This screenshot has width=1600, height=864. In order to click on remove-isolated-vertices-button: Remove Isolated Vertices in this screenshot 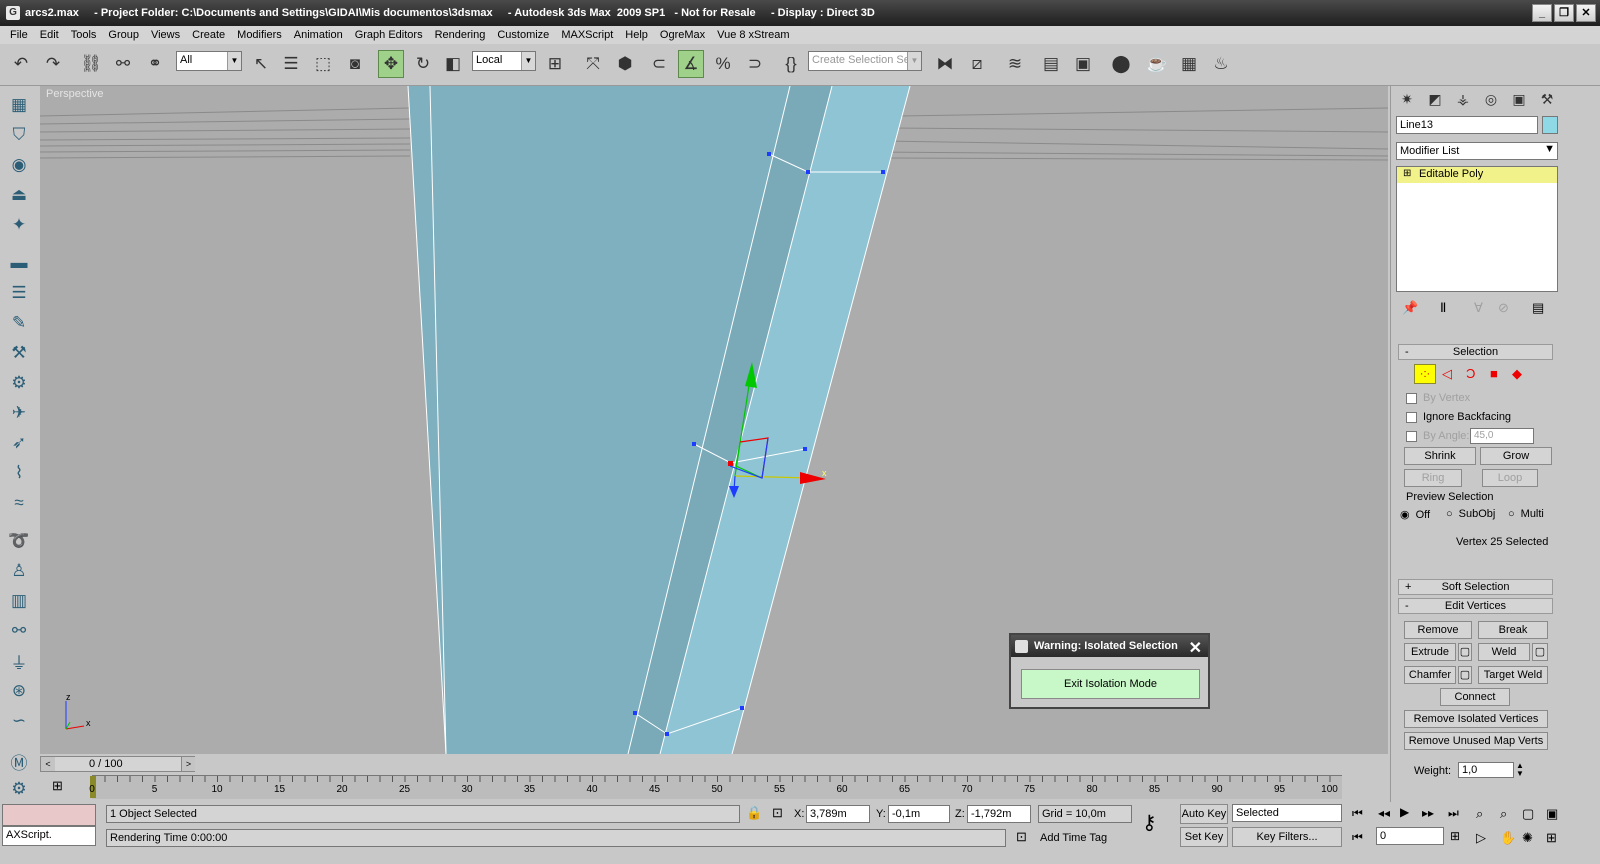, I will do `click(1476, 719)`.